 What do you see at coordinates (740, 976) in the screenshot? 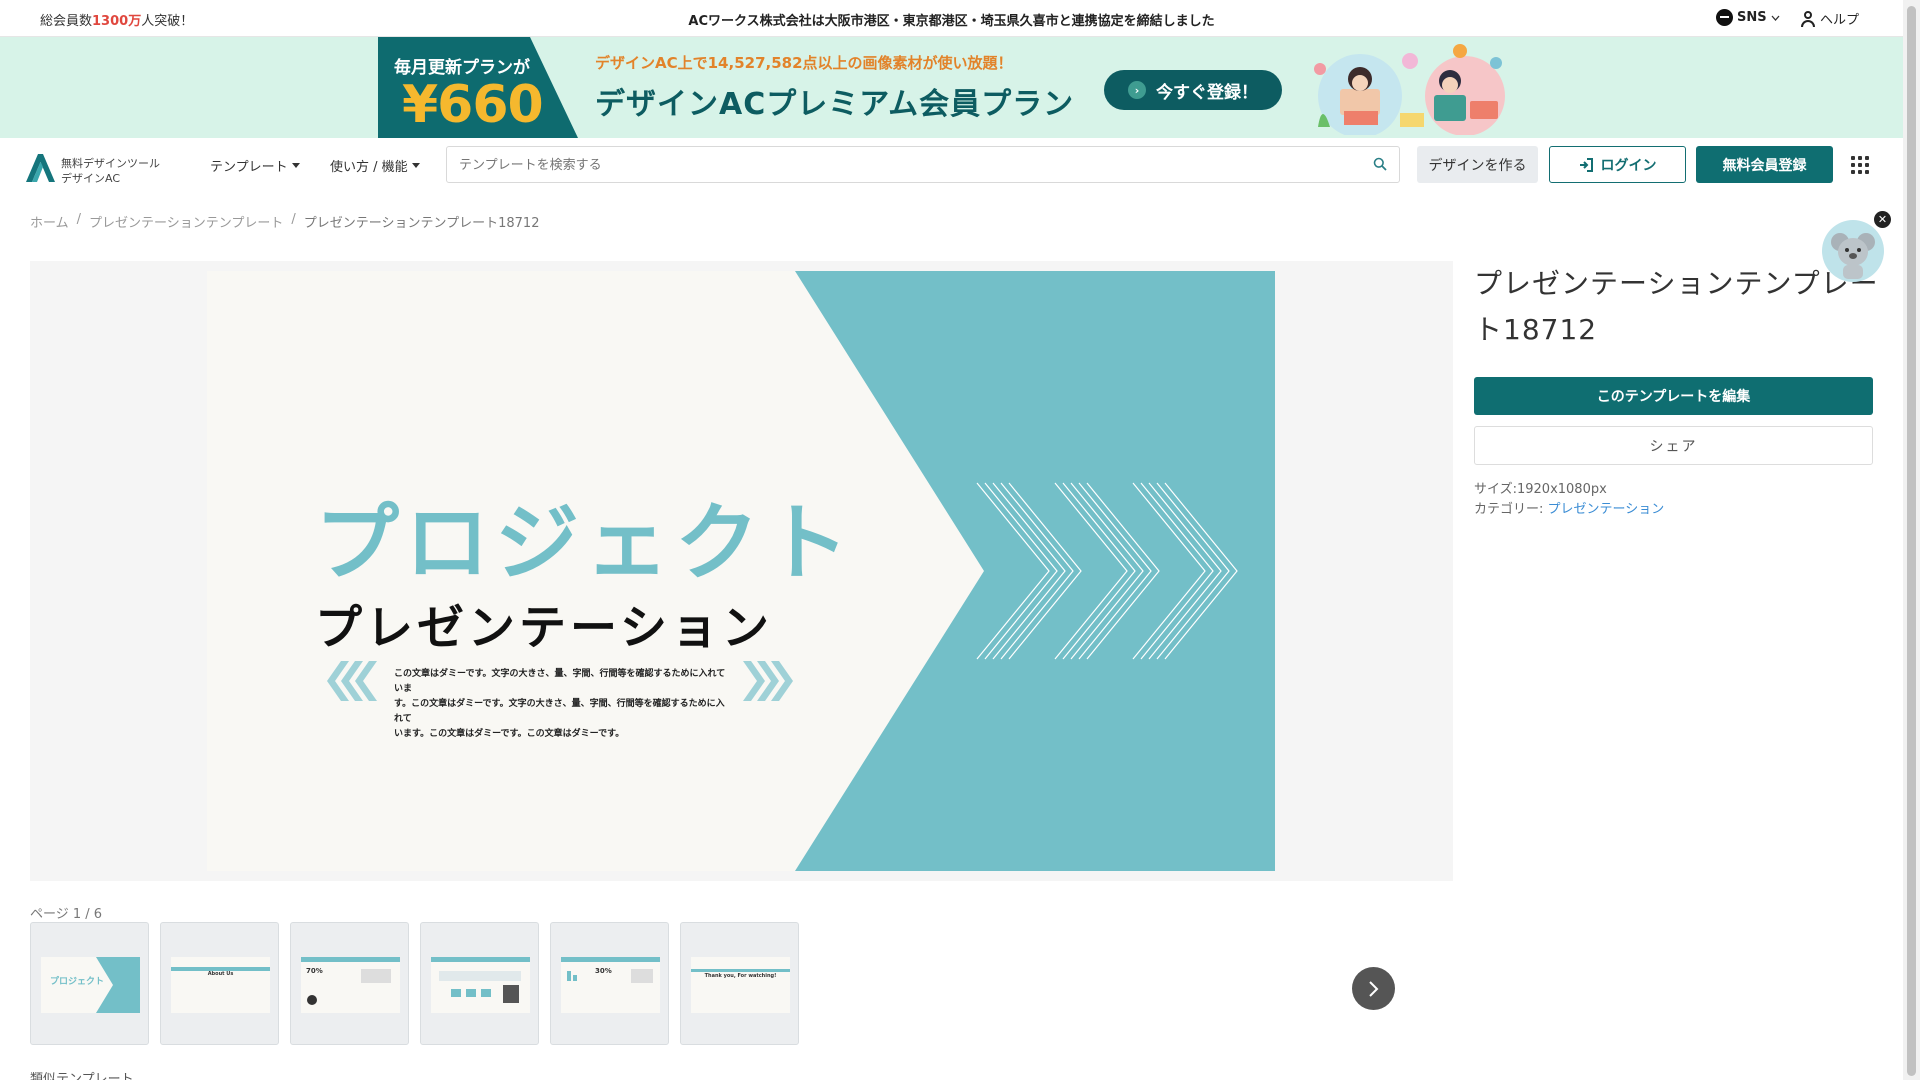
I see `thumbnail-caption: Thank you, For watching!` at bounding box center [740, 976].